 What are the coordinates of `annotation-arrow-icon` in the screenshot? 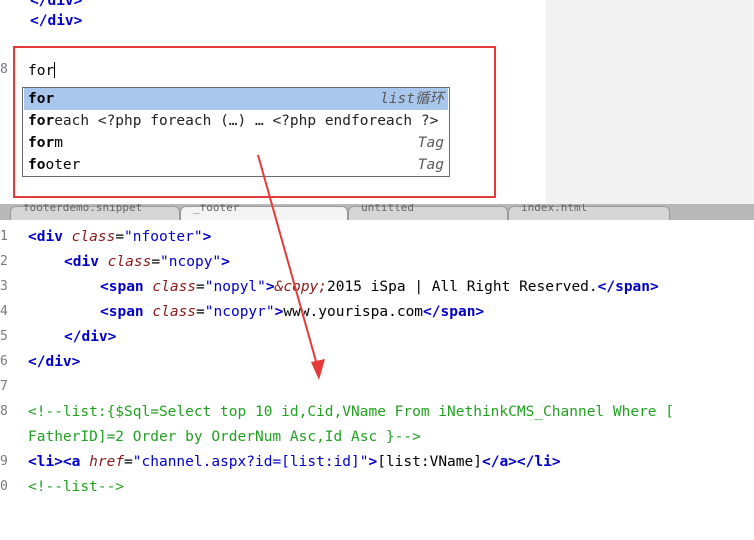 It's located at (291, 267).